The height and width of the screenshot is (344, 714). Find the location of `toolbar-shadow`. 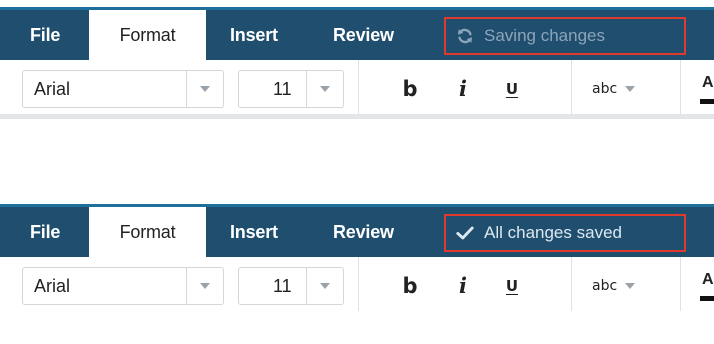

toolbar-shadow is located at coordinates (357, 116).